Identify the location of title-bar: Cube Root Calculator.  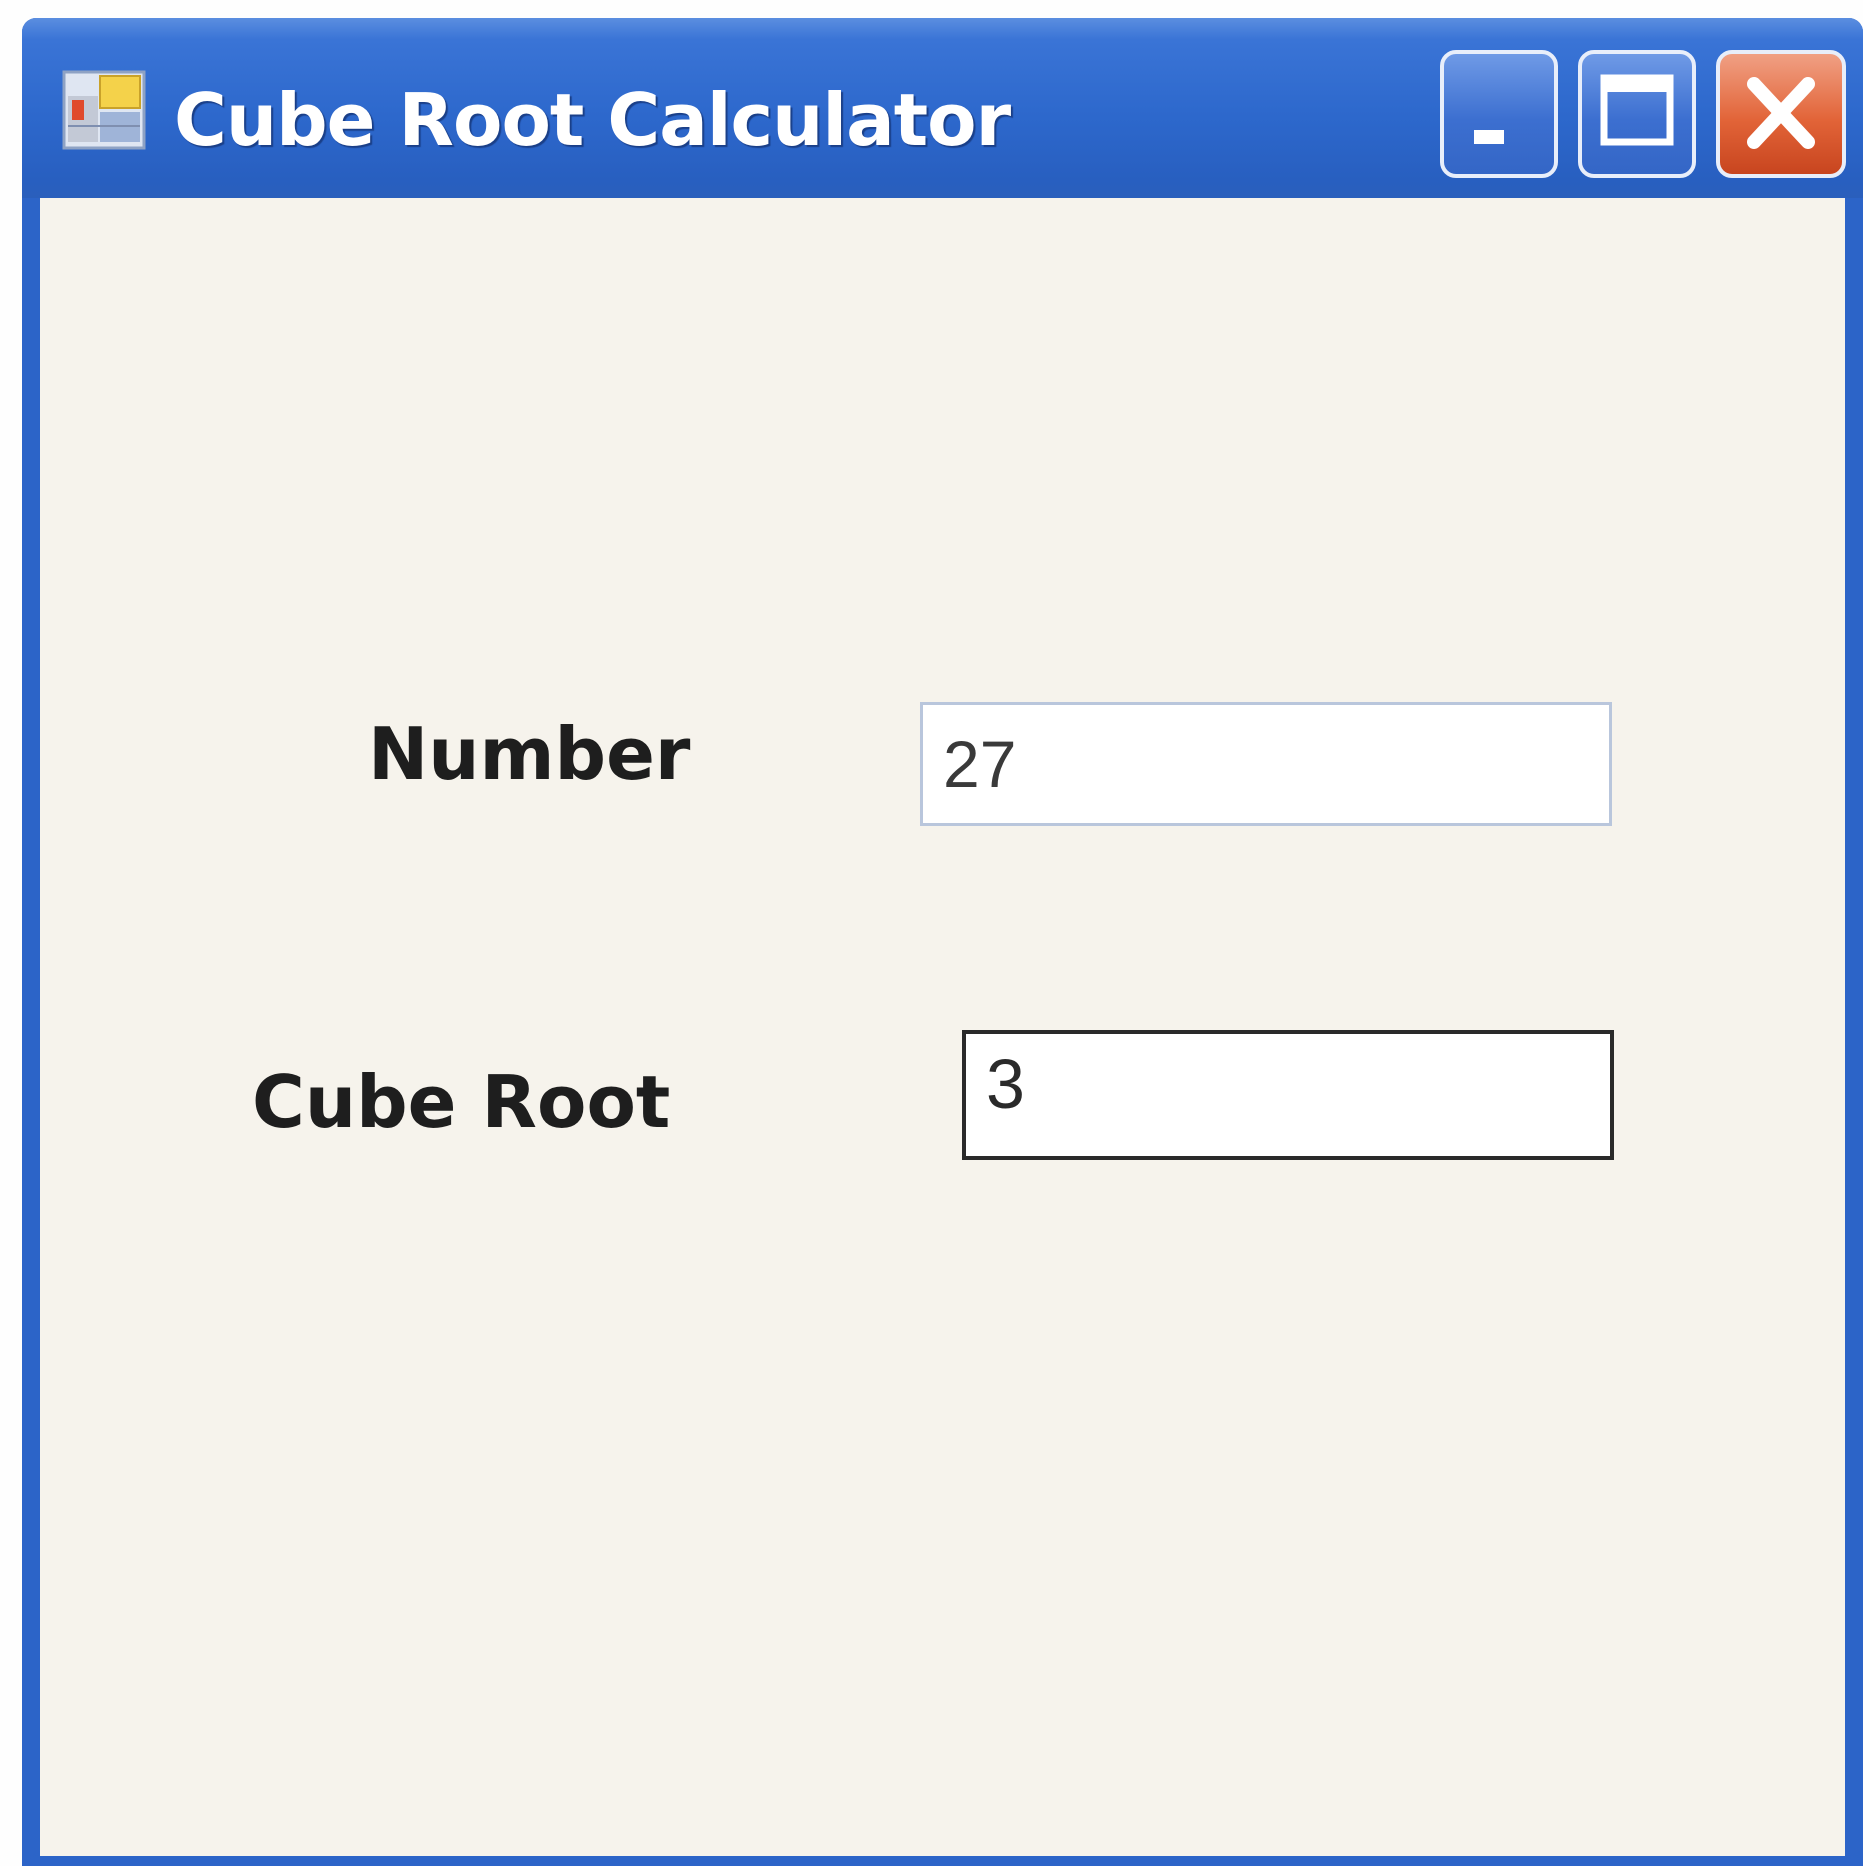
(942, 108).